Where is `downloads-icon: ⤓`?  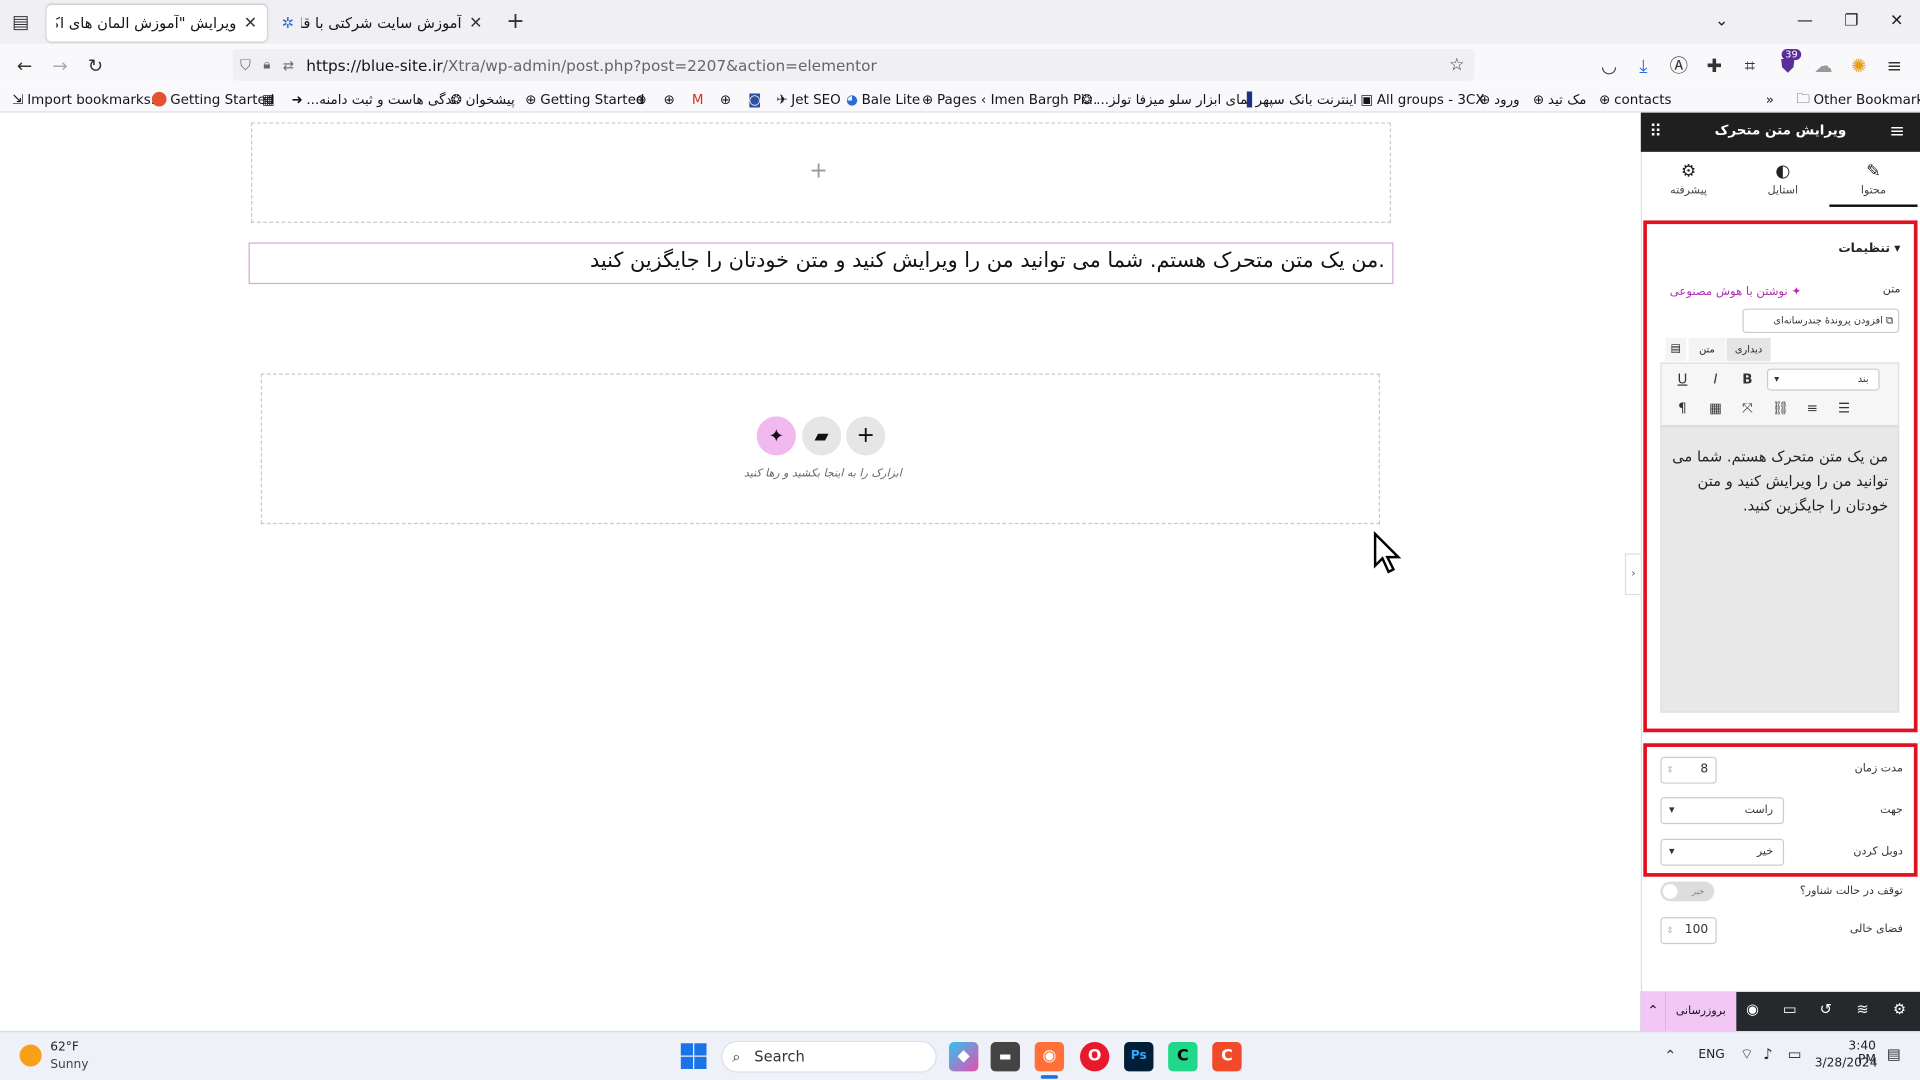 downloads-icon: ⤓ is located at coordinates (1643, 66).